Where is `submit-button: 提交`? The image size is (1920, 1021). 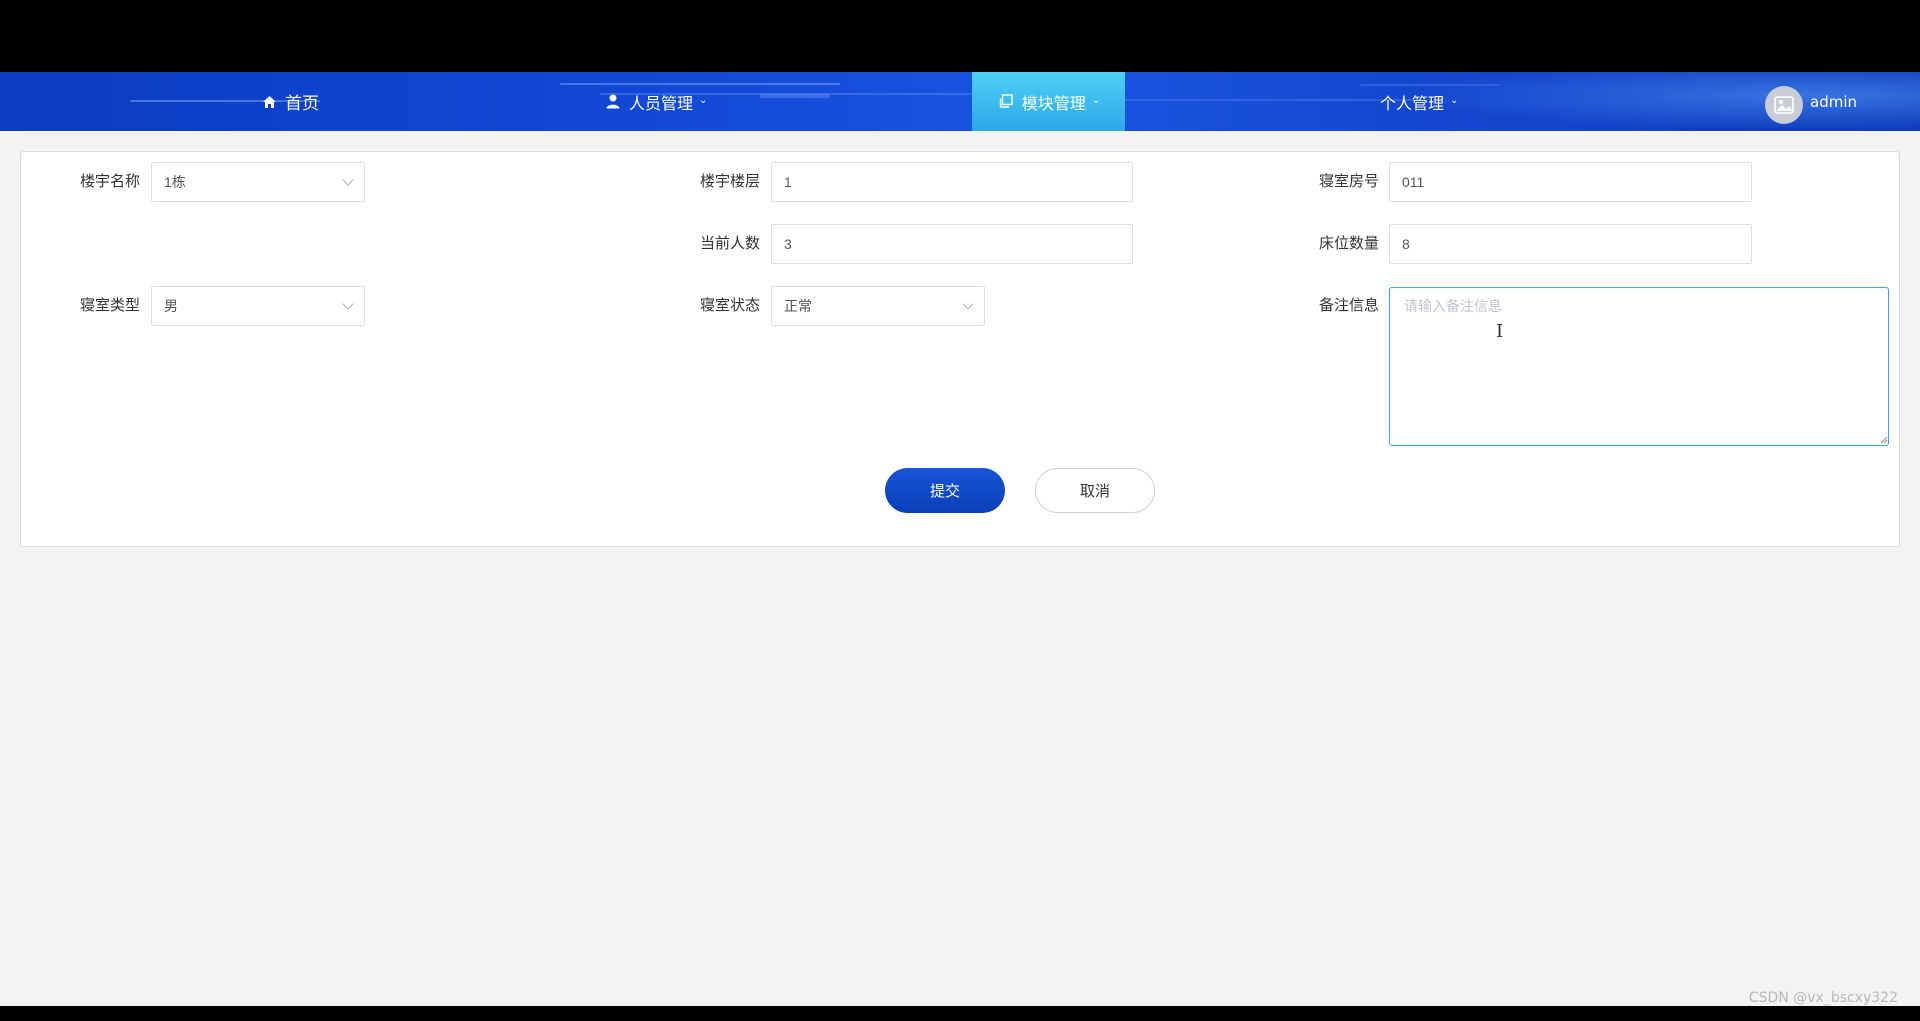 submit-button: 提交 is located at coordinates (945, 490).